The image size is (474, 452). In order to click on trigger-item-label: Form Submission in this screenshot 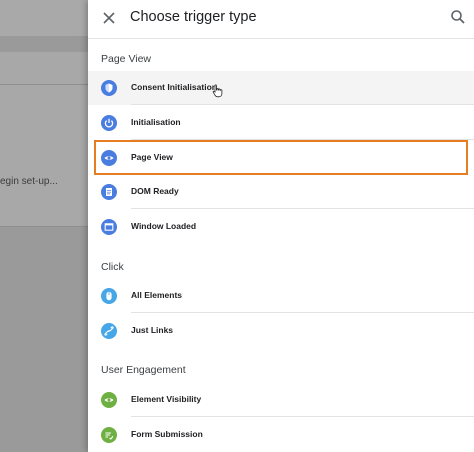, I will do `click(167, 434)`.